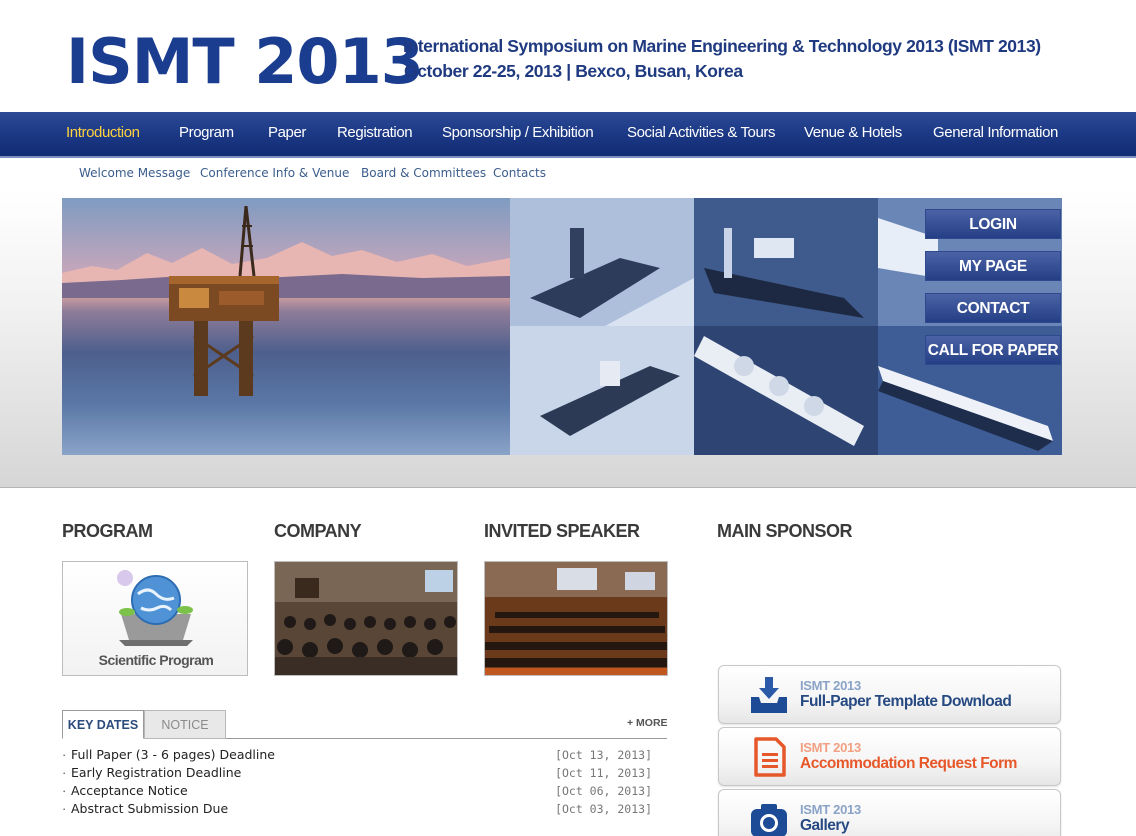 This screenshot has width=1136, height=836. Describe the element at coordinates (906, 701) in the screenshot. I see `quick-link-title: Full-Paper Template Download` at that location.